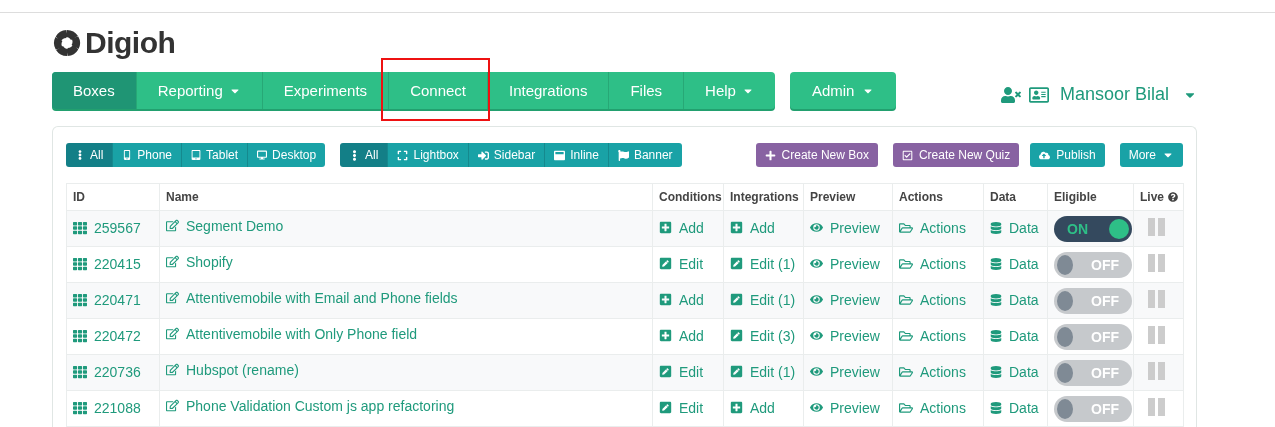 This screenshot has width=1275, height=427. What do you see at coordinates (645, 155) in the screenshot?
I see `type-filter-button: Banner` at bounding box center [645, 155].